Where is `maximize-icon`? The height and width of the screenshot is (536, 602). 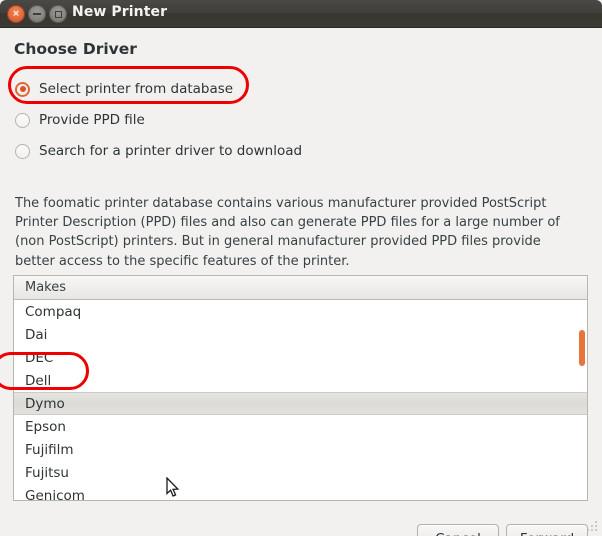 maximize-icon is located at coordinates (58, 14).